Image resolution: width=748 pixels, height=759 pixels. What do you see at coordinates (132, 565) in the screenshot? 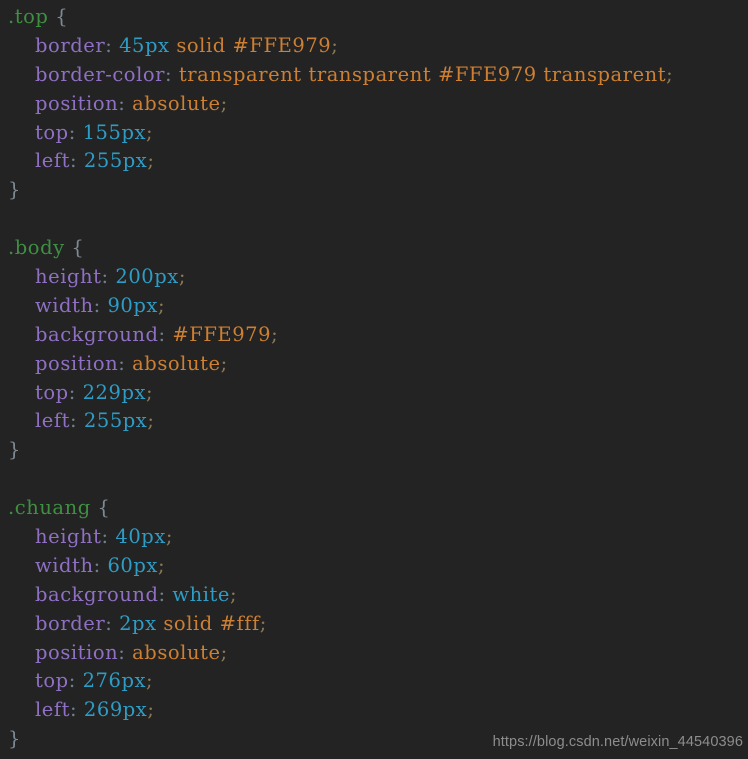
I see `code-token-num: 60px` at bounding box center [132, 565].